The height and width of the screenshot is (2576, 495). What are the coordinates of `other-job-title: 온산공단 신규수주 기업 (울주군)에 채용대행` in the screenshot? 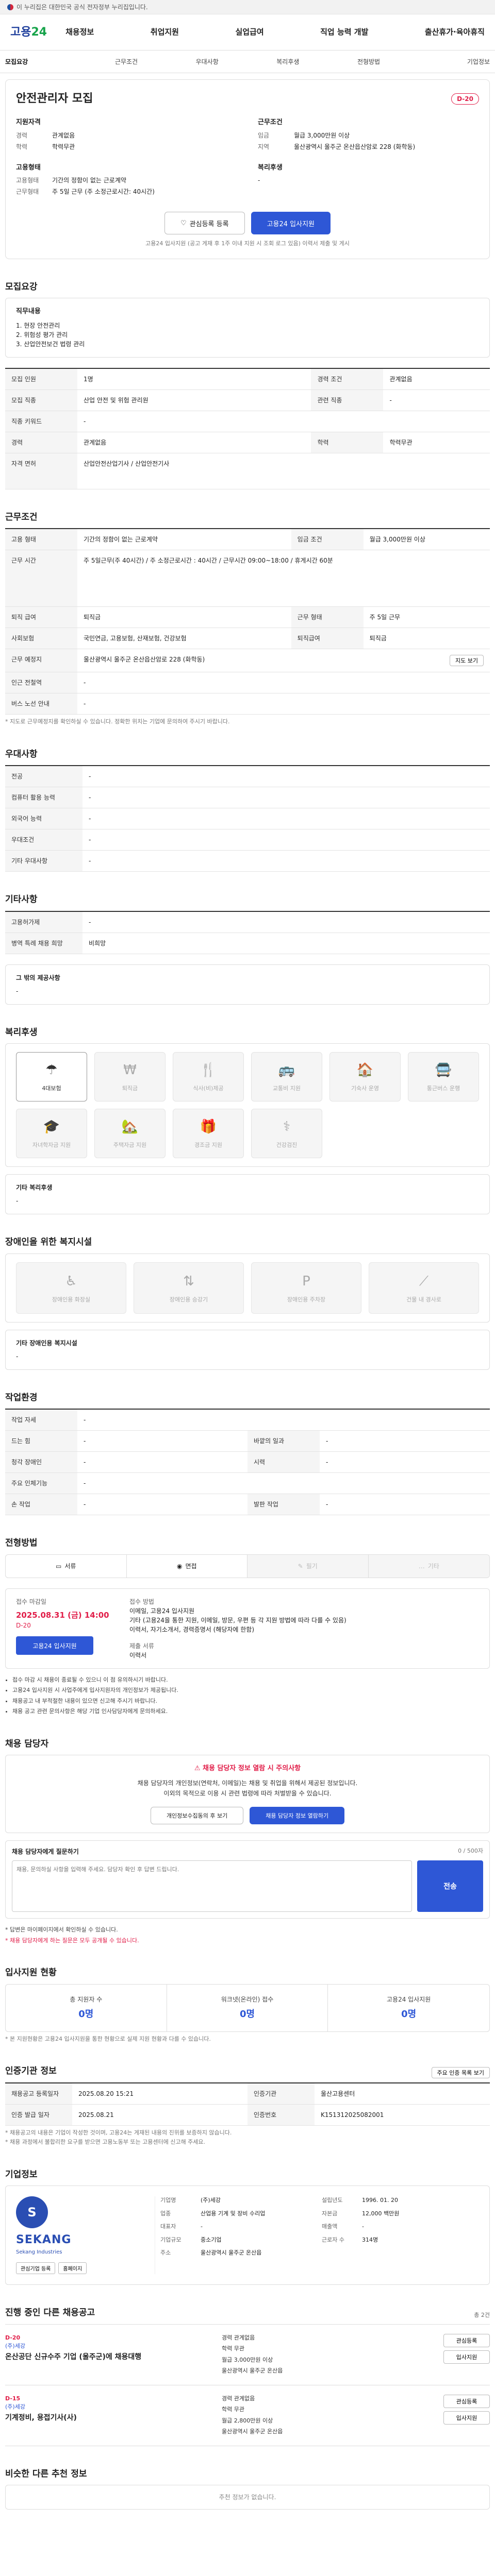 It's located at (111, 2357).